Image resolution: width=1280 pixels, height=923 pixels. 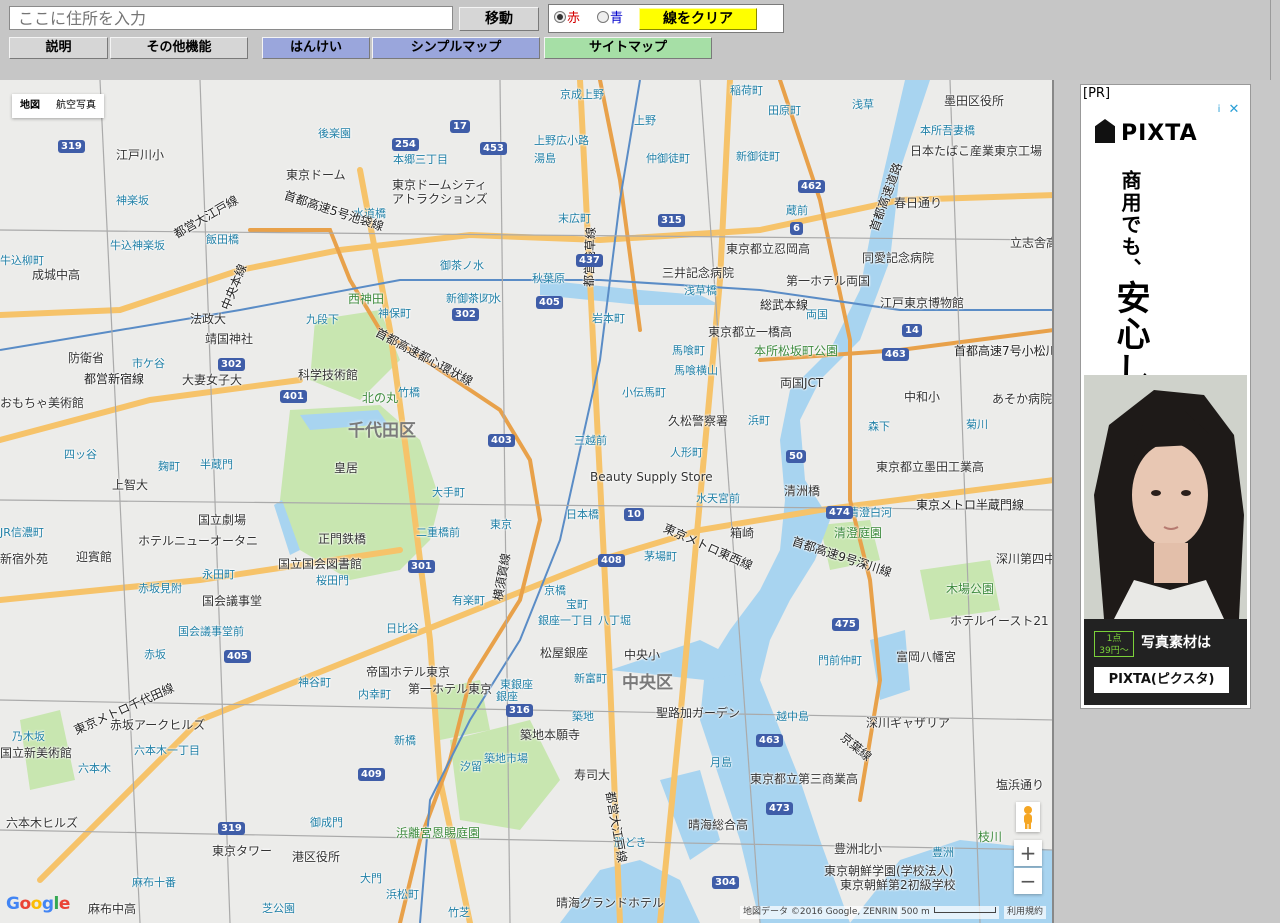 What do you see at coordinates (132, 200) in the screenshot?
I see `station-kagurazaka: 神楽坂` at bounding box center [132, 200].